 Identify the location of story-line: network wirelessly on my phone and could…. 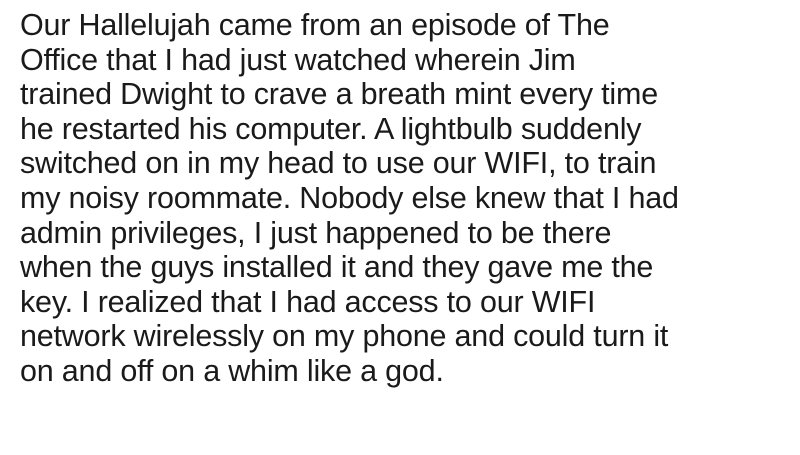
(344, 336).